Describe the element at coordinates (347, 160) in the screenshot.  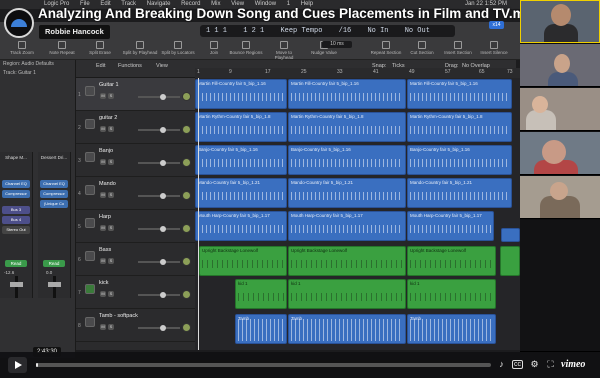
I see `audio-region: Banjo-Country fair 5_bip_1.16` at that location.